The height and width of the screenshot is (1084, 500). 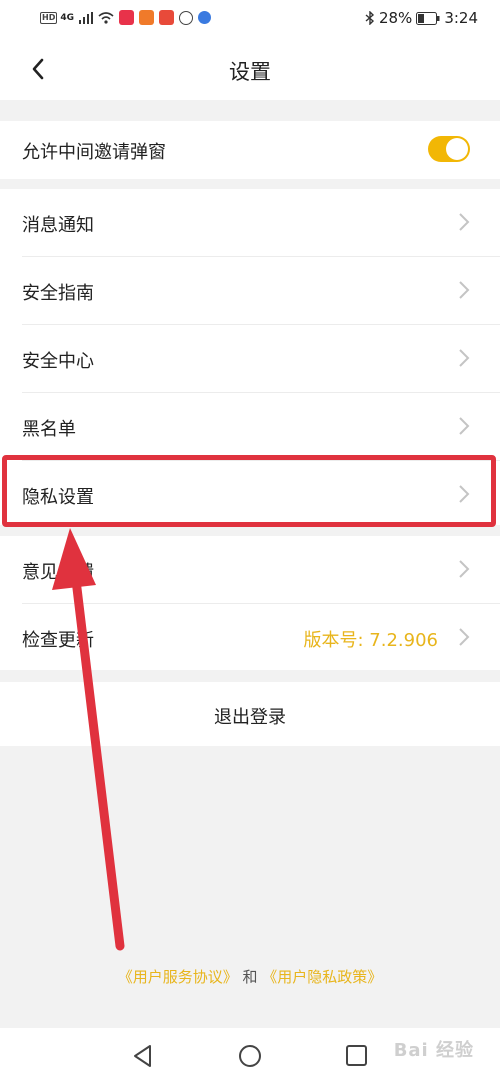 What do you see at coordinates (261, 427) in the screenshot?
I see `menu-item-blacklist: 黑名单` at bounding box center [261, 427].